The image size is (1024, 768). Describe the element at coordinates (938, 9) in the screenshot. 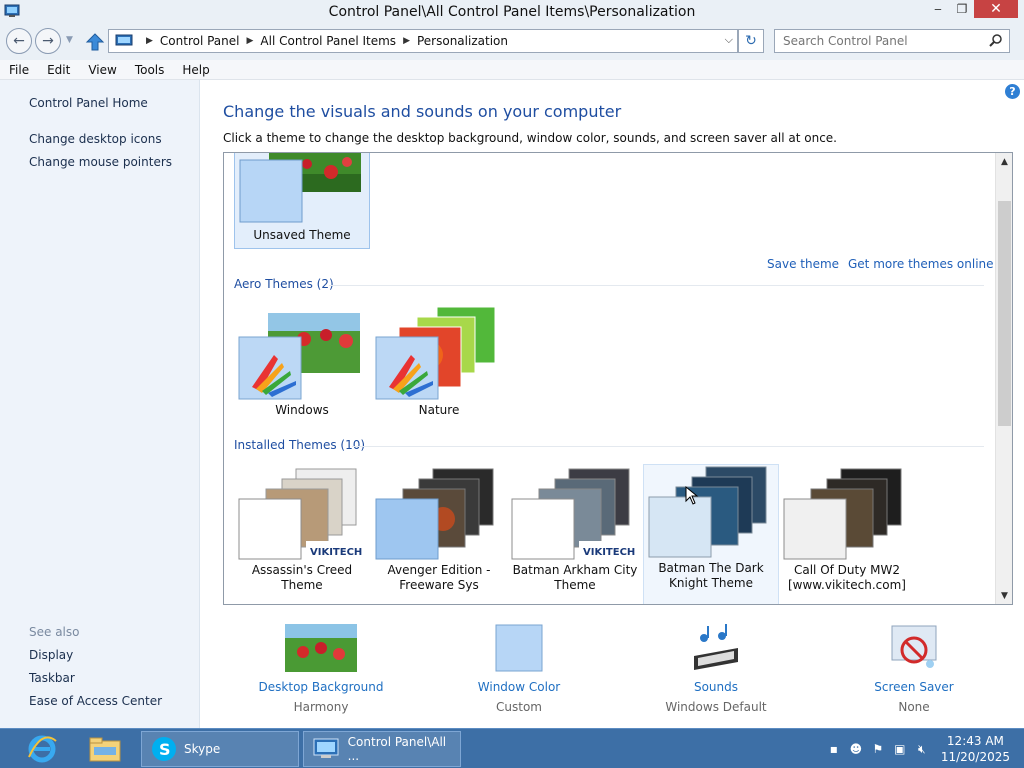

I see `minimize-button: ‒` at that location.